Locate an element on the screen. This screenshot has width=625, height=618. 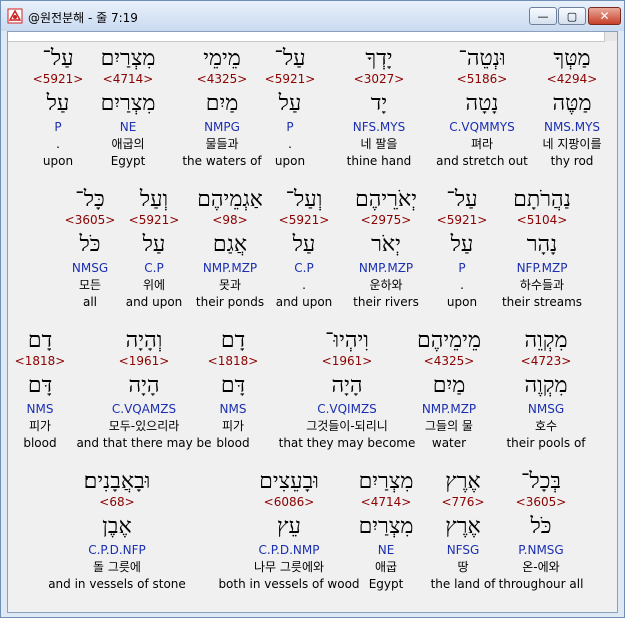
maximize-icon: ▢ is located at coordinates (572, 16).